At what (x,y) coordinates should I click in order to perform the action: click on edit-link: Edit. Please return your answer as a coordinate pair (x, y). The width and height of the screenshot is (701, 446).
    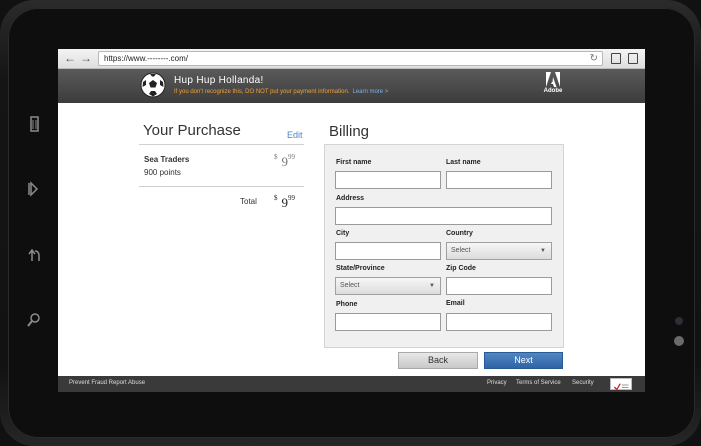
    Looking at the image, I should click on (295, 135).